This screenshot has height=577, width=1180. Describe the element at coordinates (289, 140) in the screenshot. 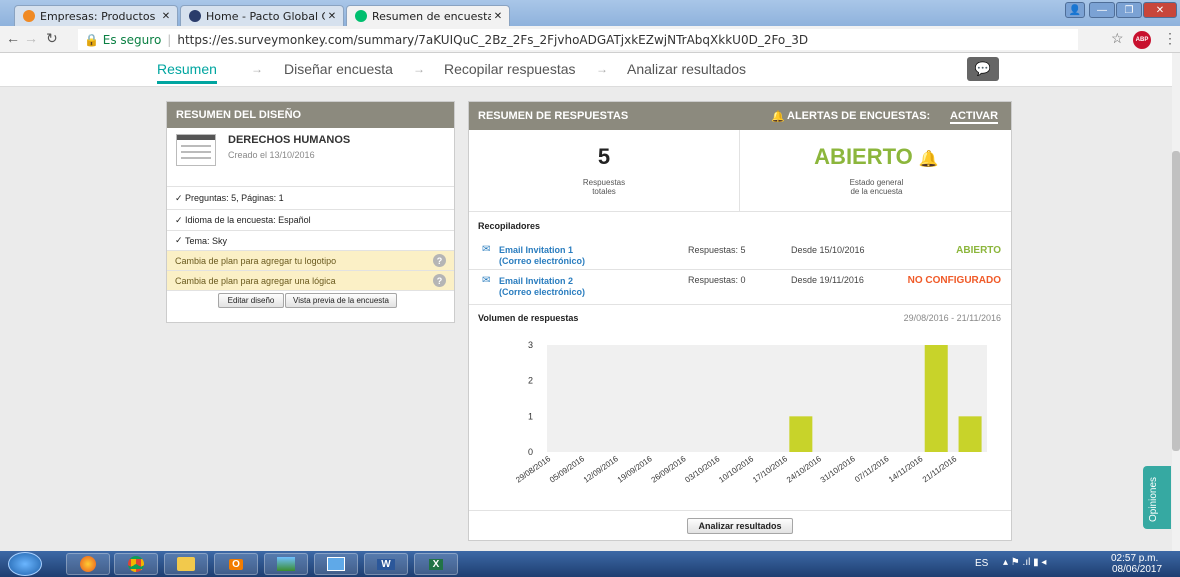

I see `survey-title: DERECHOS HUMANOS` at that location.